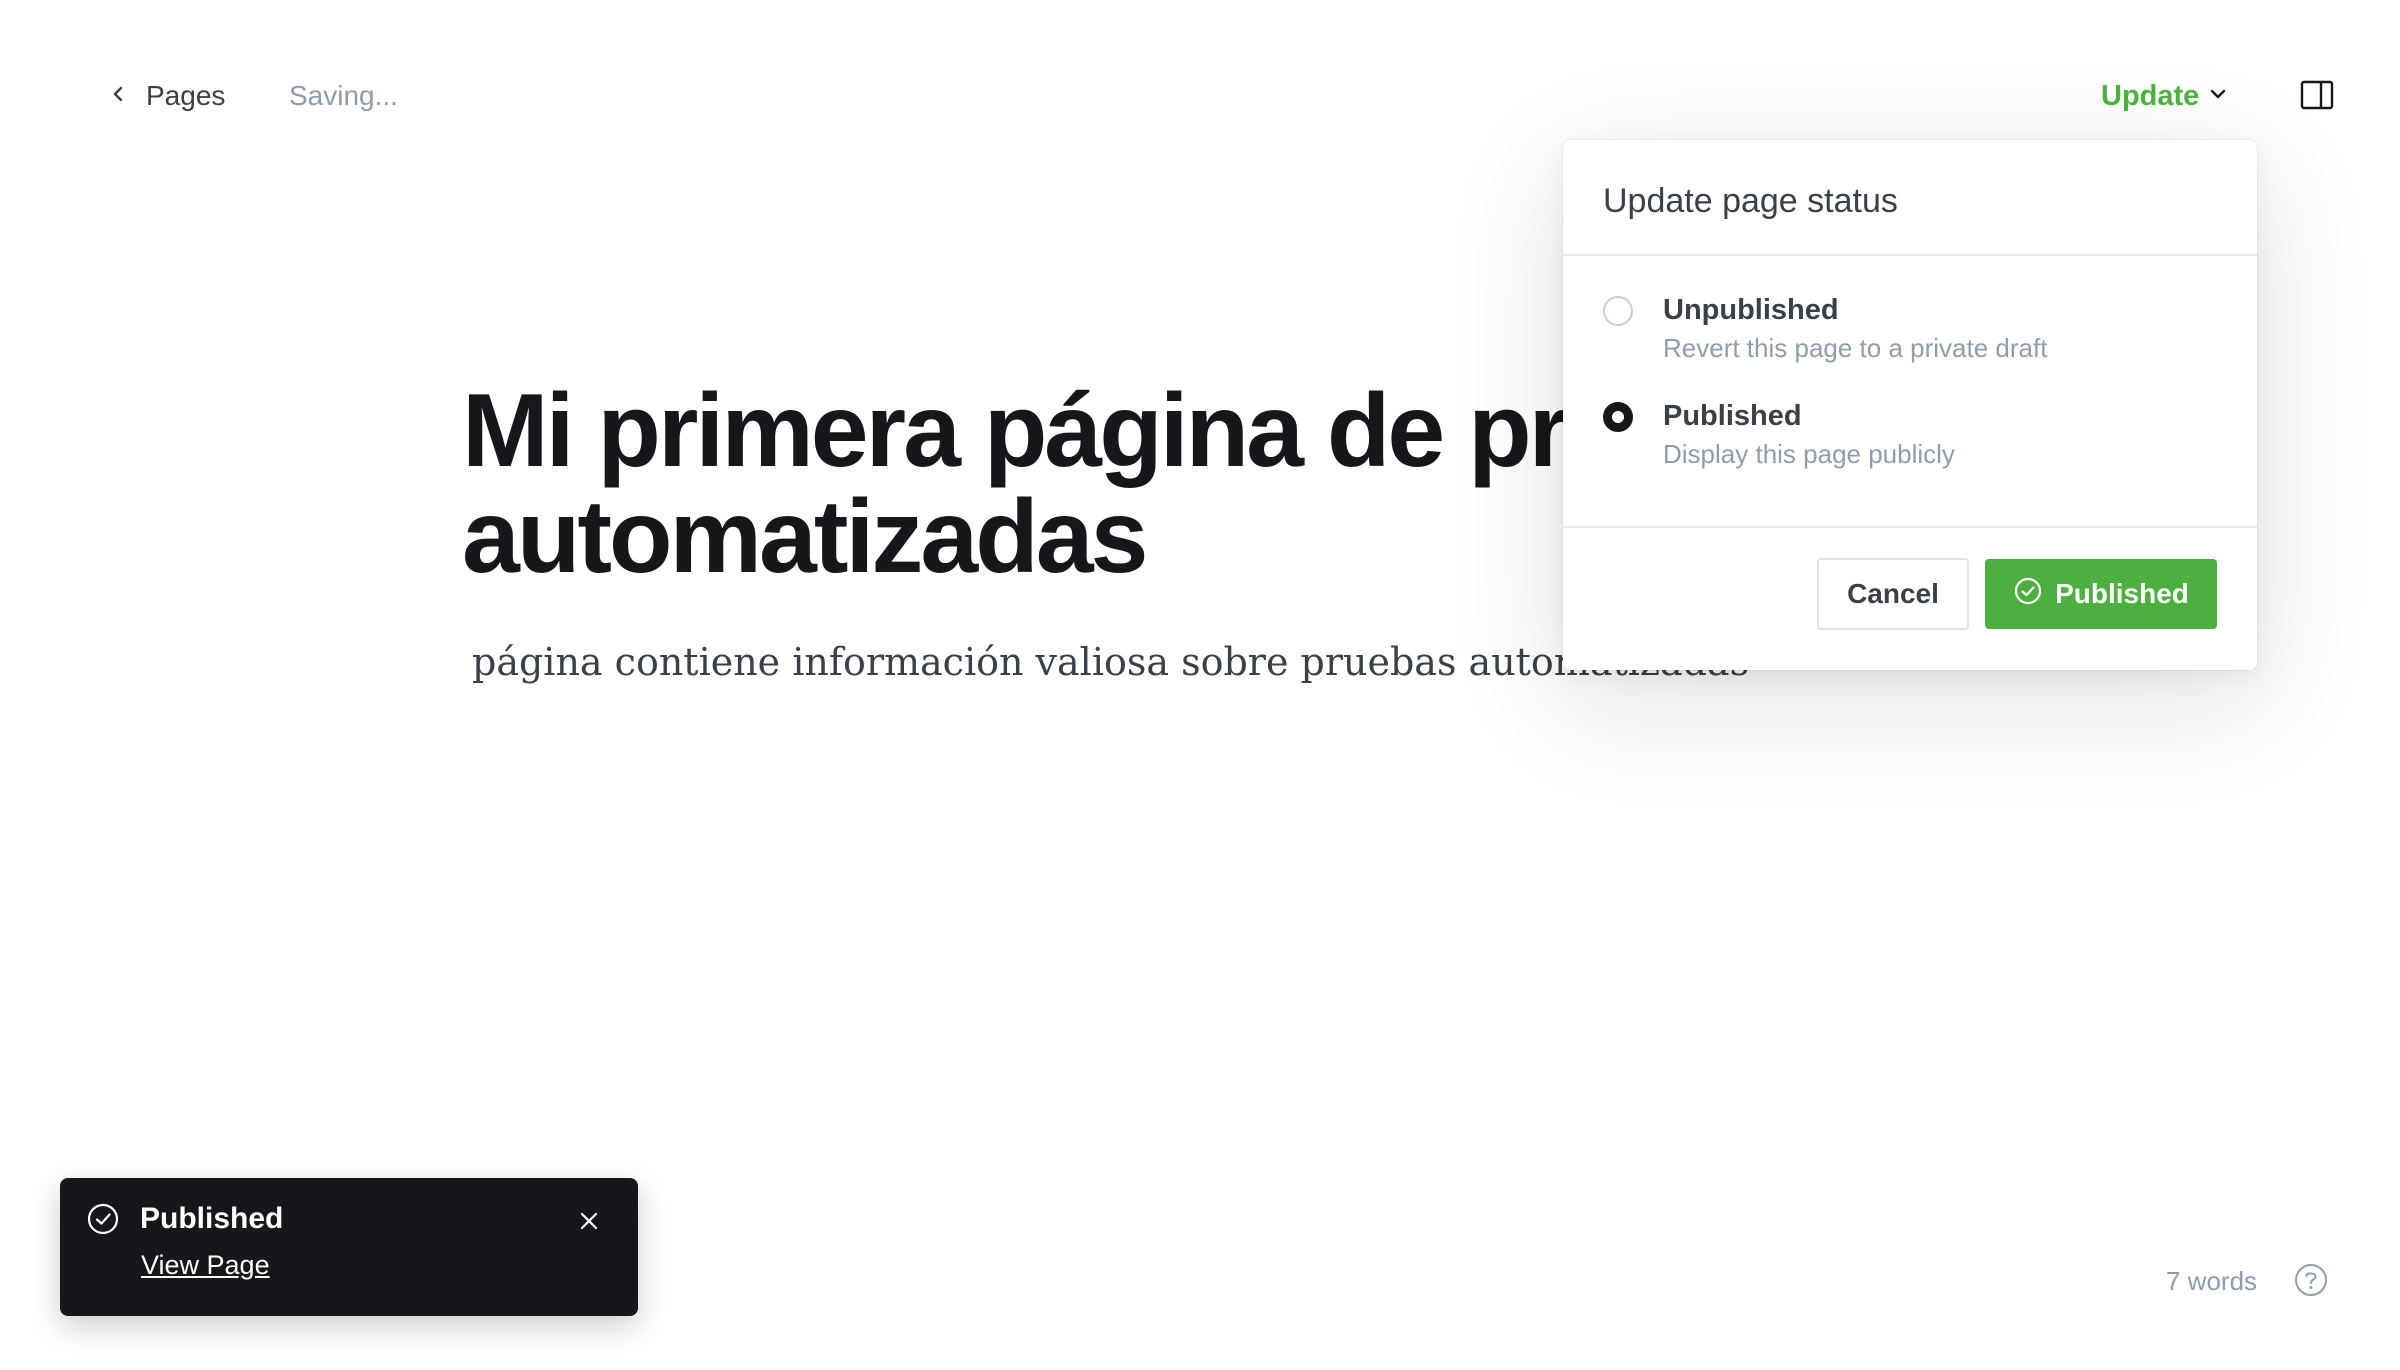 The height and width of the screenshot is (1370, 2400). What do you see at coordinates (2212, 1281) in the screenshot?
I see `word-count: 7 words` at bounding box center [2212, 1281].